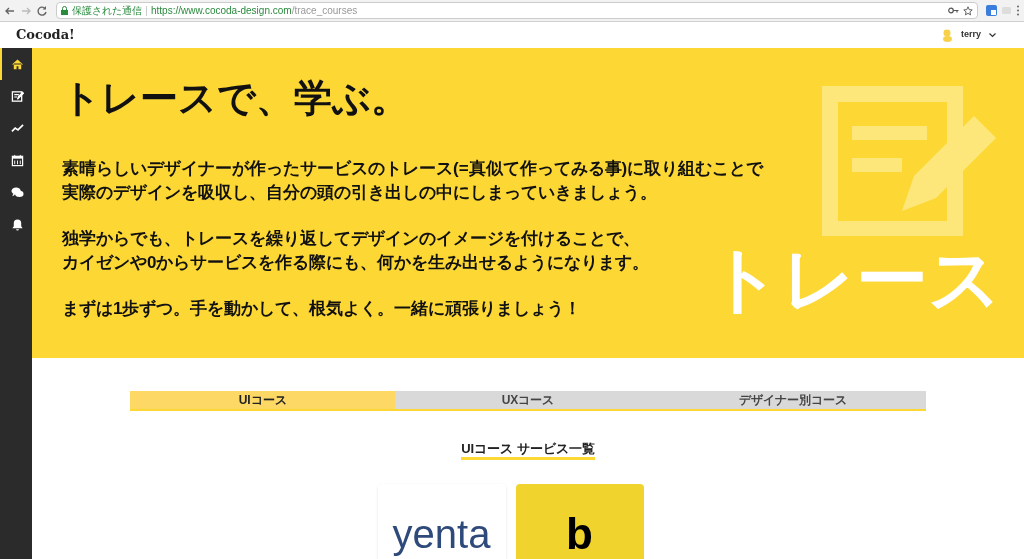 The height and width of the screenshot is (559, 1024). I want to click on hero-text-line: カイゼンや0からサービスを作る際にも、何かを生み出せるようになります。, so click(356, 263).